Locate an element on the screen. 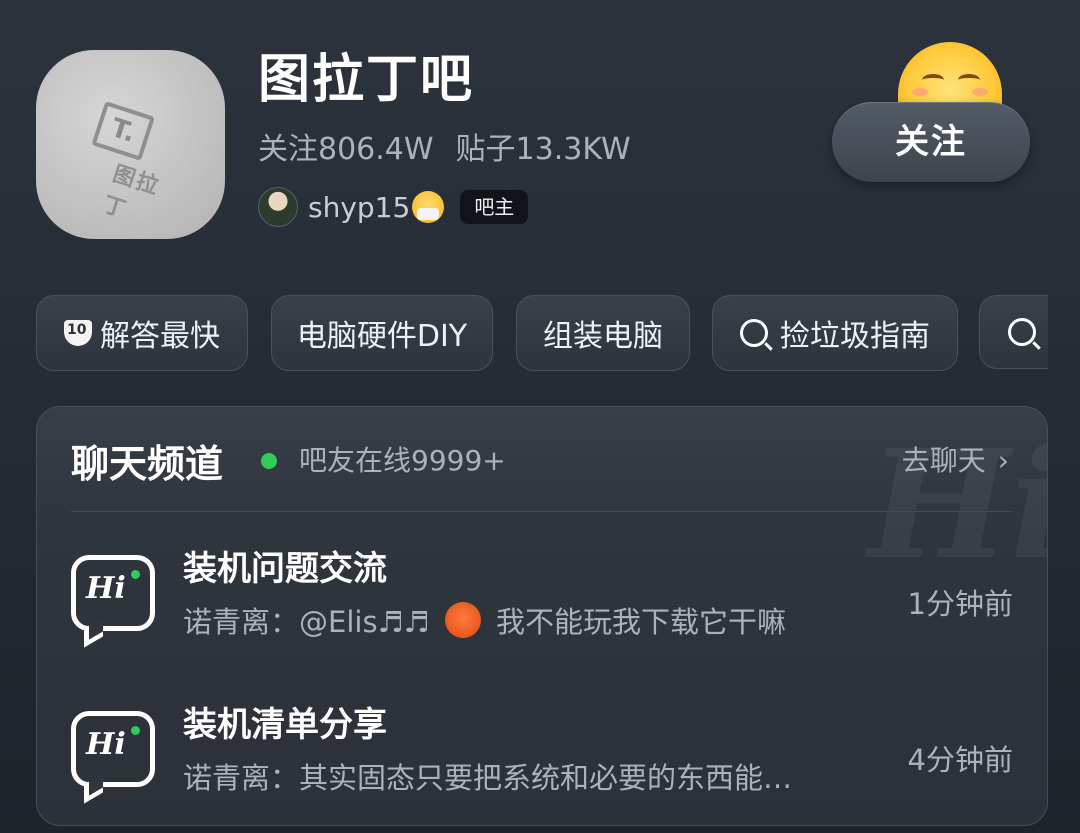  chevron-right-icon: › is located at coordinates (1003, 460).